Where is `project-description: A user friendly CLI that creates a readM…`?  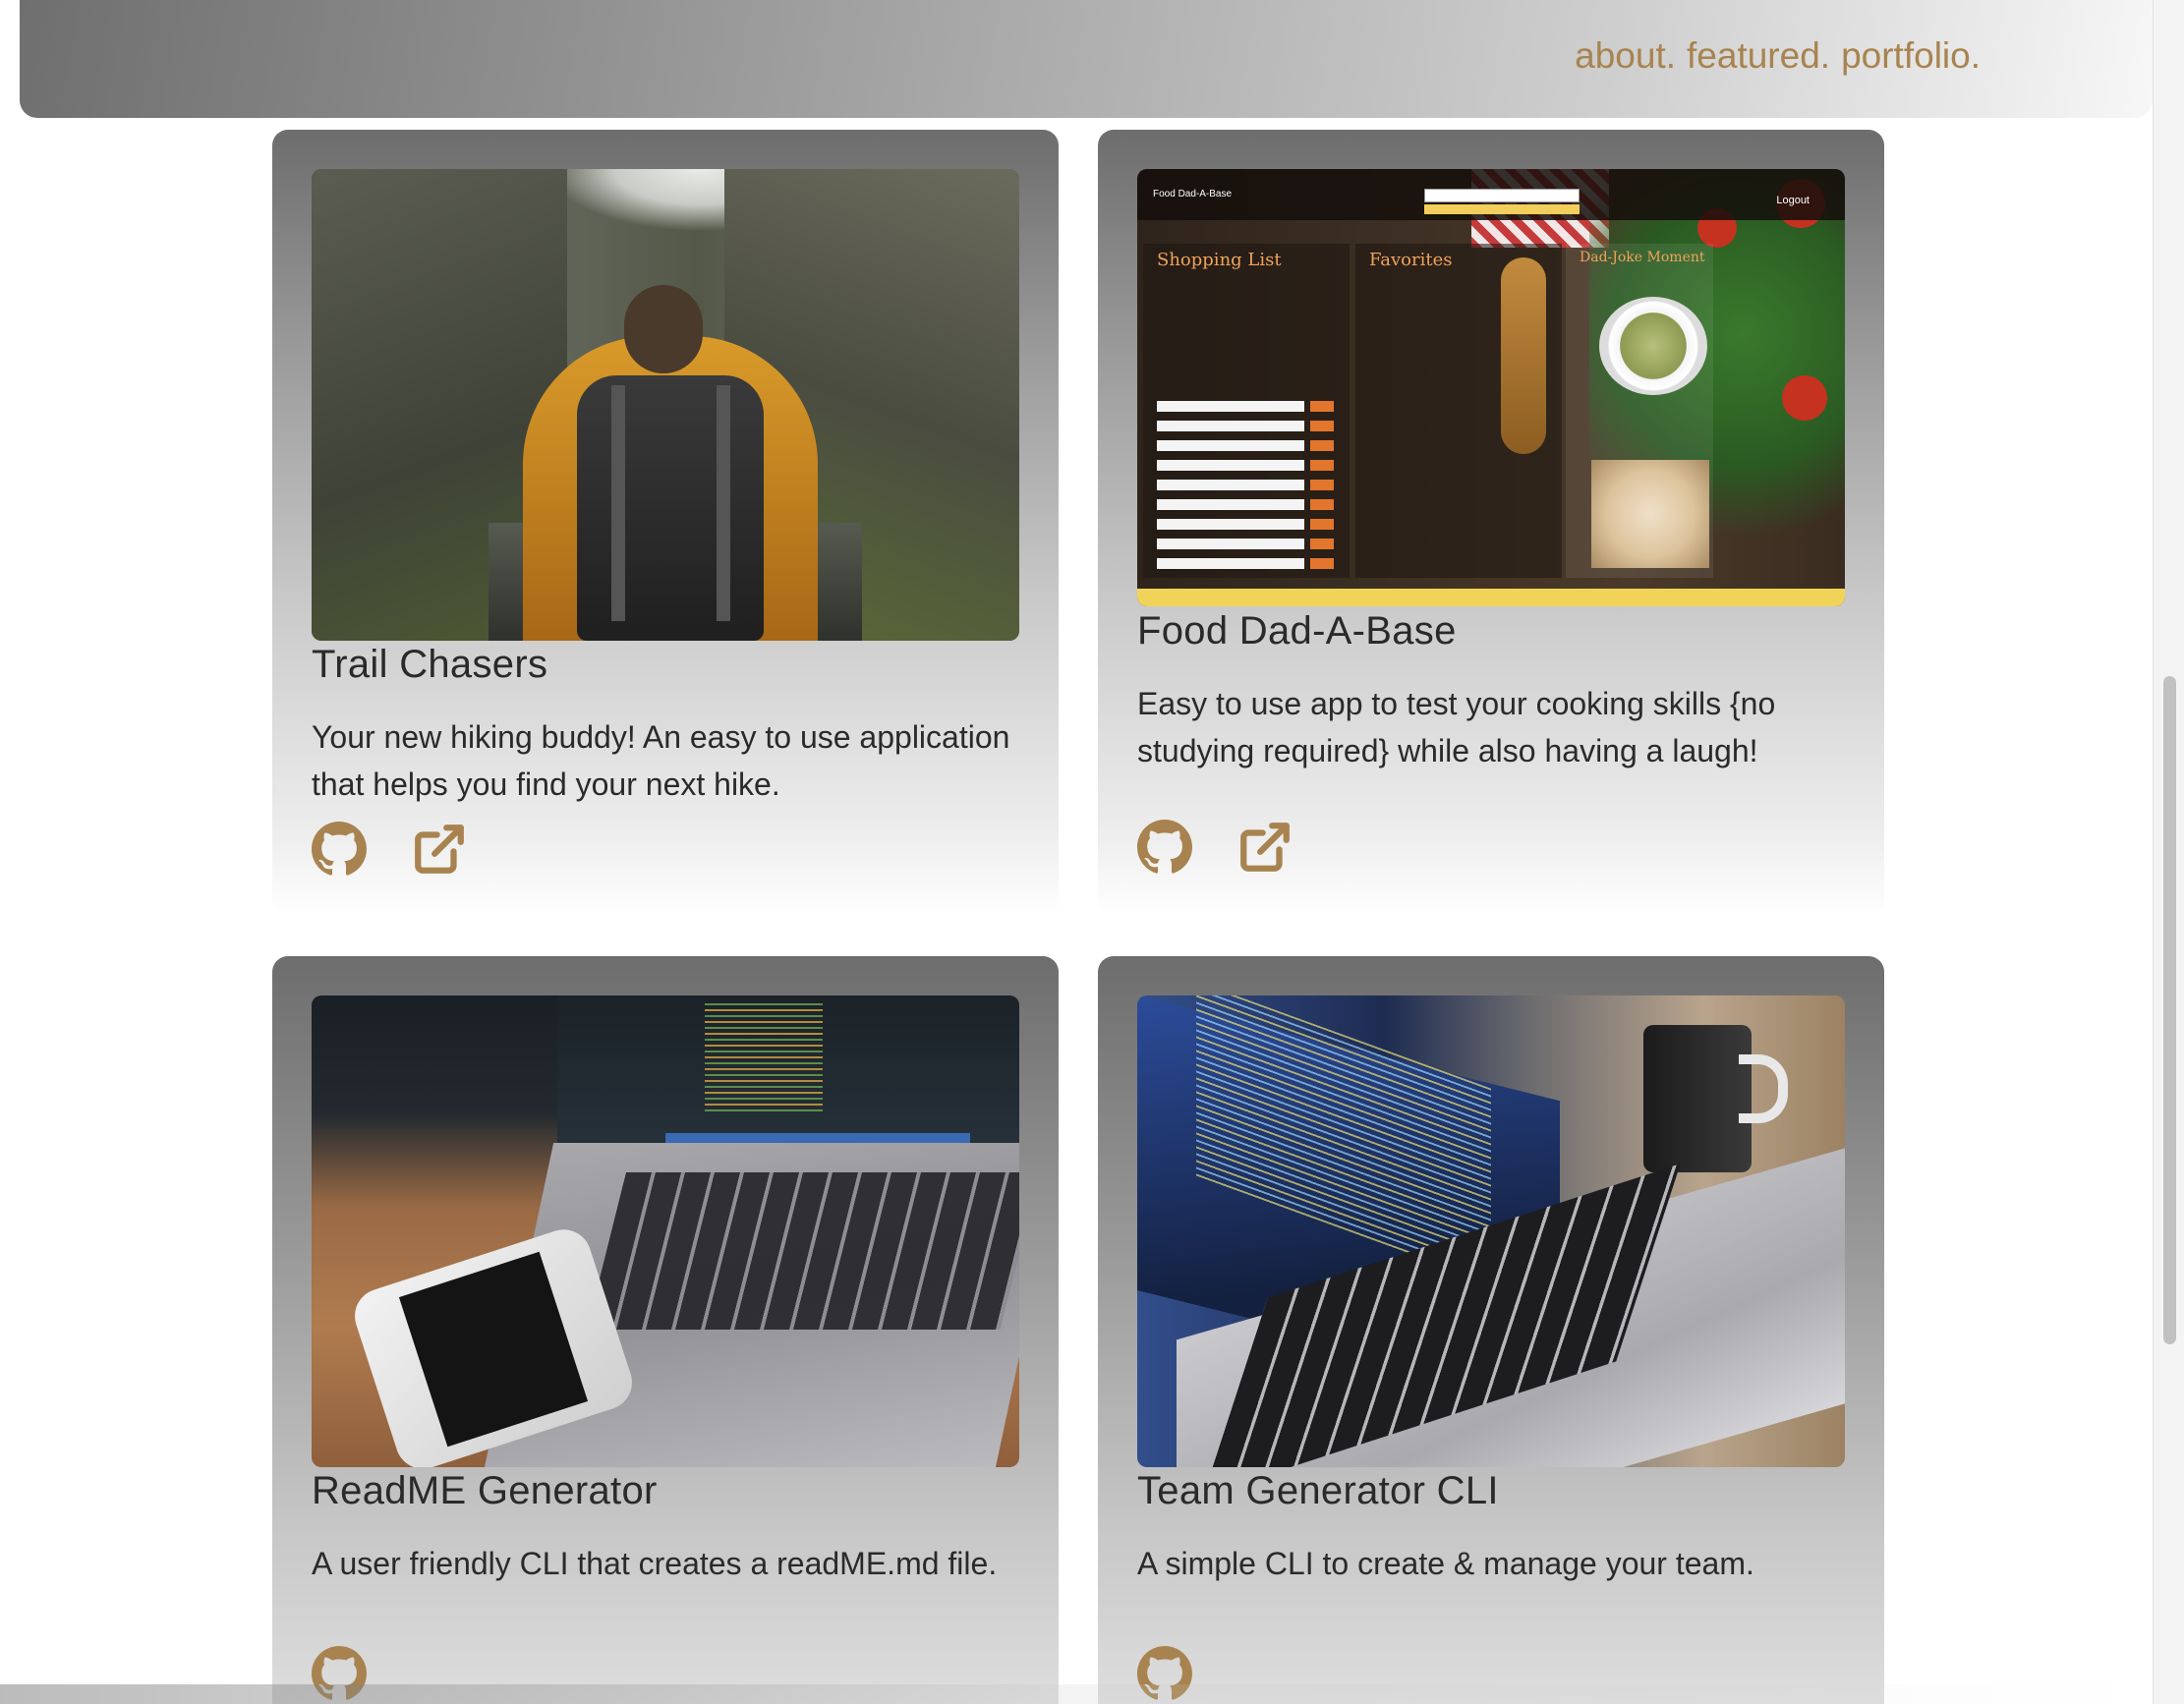 project-description: A user friendly CLI that creates a readM… is located at coordinates (655, 1563).